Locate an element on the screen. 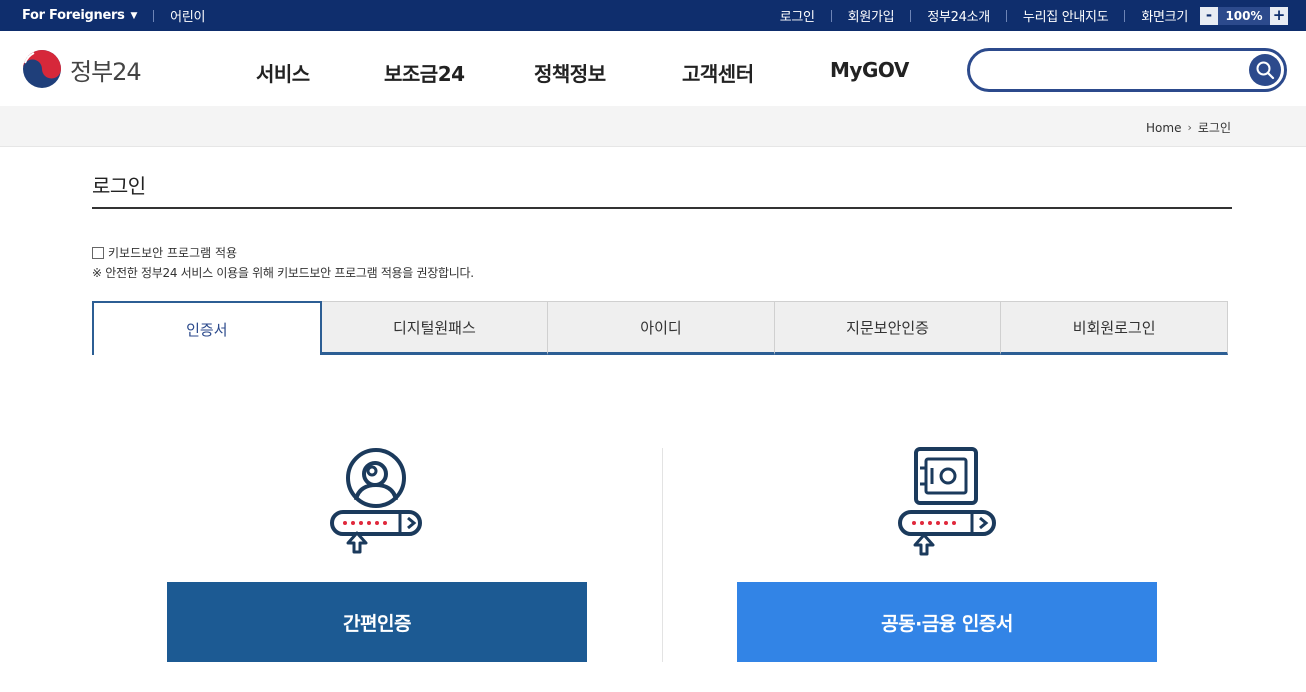 This screenshot has width=1306, height=692. search-button is located at coordinates (1265, 70).